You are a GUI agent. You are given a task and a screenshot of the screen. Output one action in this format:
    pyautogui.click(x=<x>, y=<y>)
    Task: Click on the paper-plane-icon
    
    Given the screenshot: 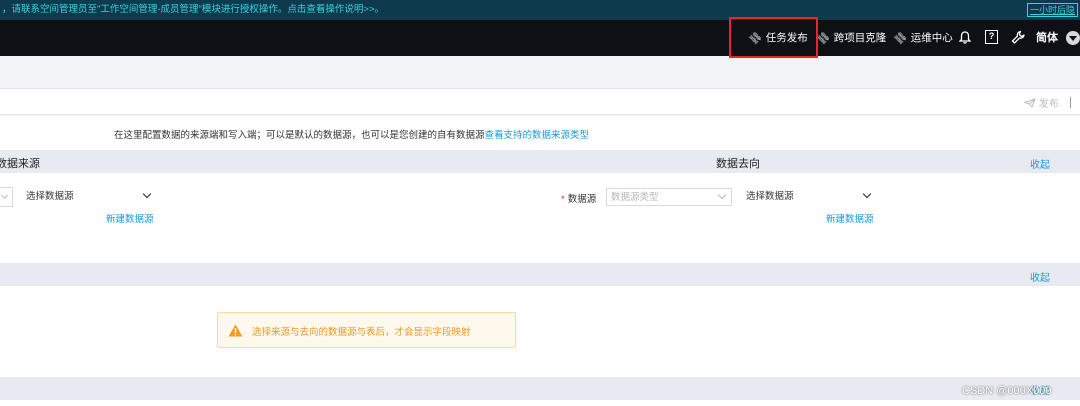 What is the action you would take?
    pyautogui.click(x=1029, y=103)
    